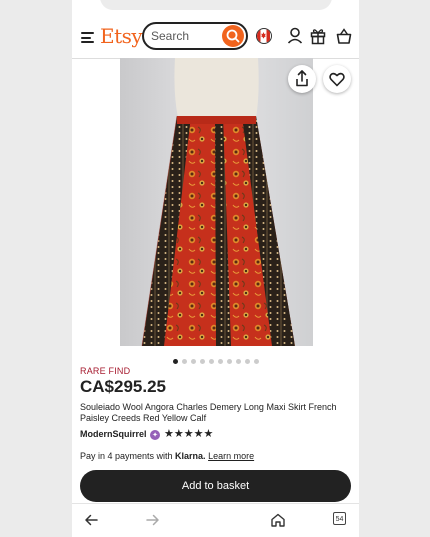 This screenshot has width=430, height=537. Describe the element at coordinates (123, 386) in the screenshot. I see `product-price: CA$295.25` at that location.